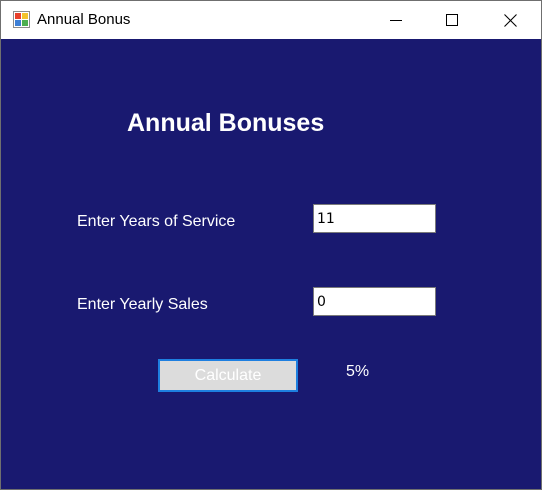  I want to click on yearly-sales-label: Enter Yearly Sales, so click(142, 304).